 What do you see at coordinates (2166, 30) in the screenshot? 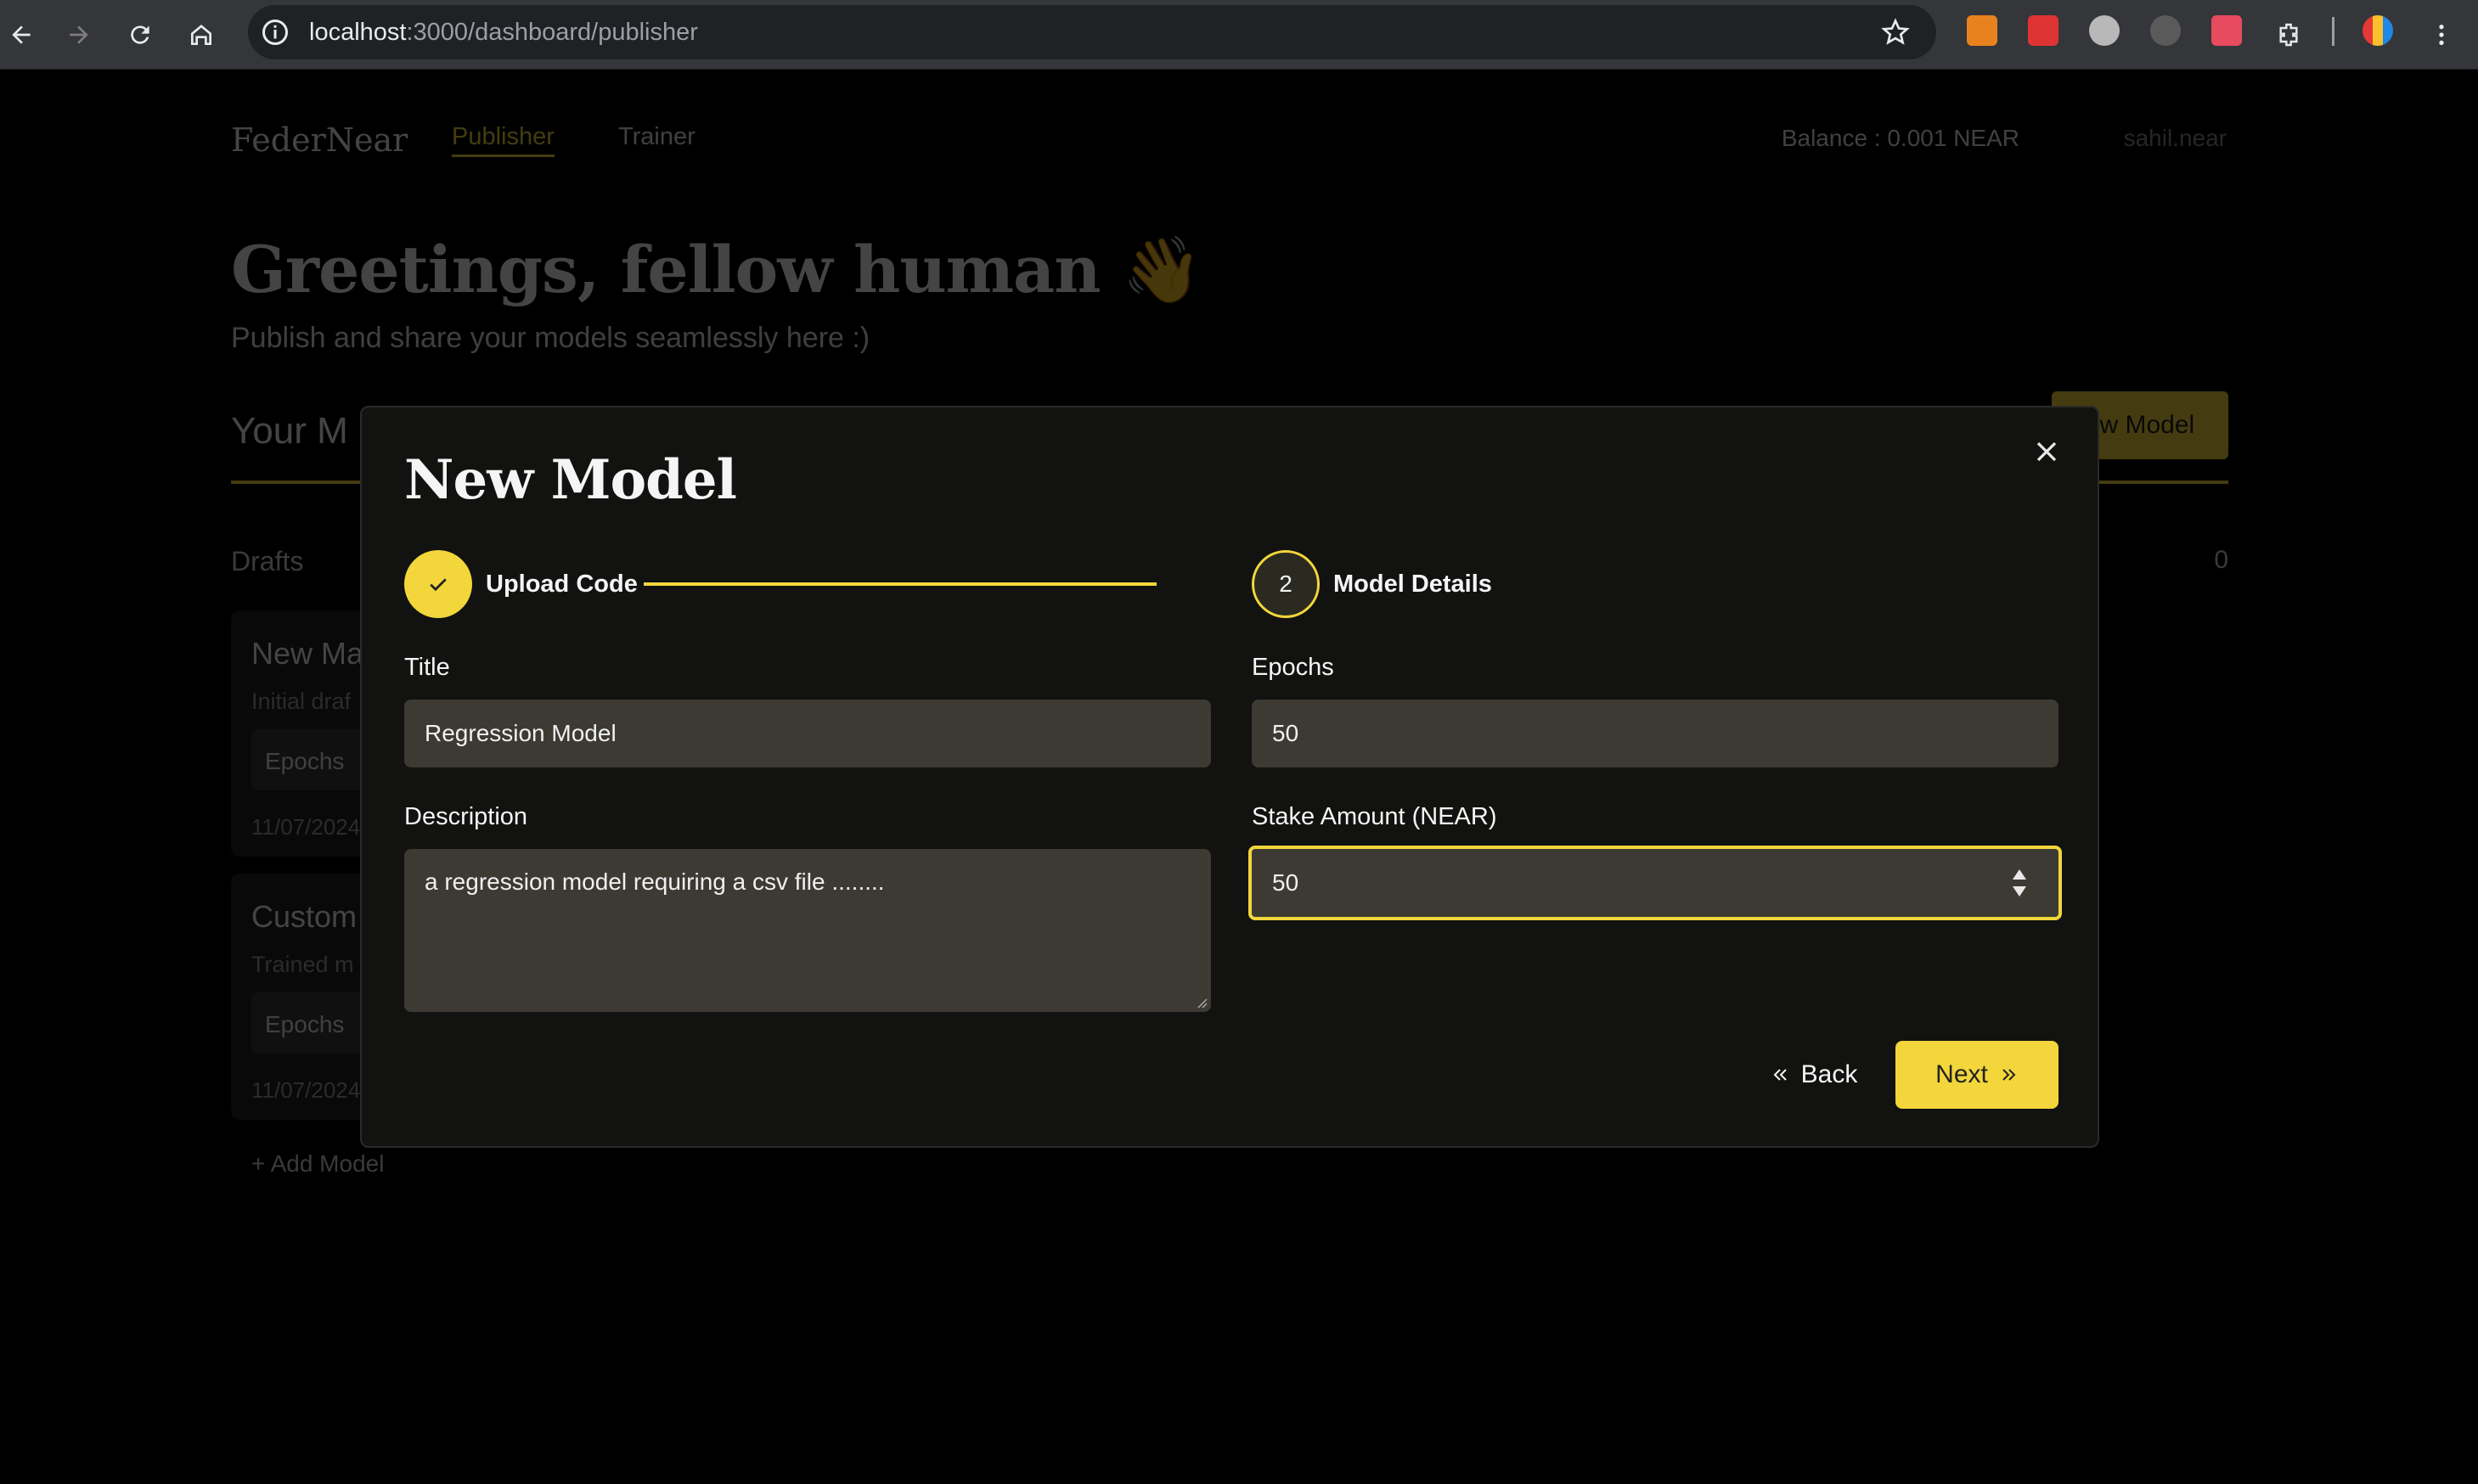
I see `bug-extension-icon` at bounding box center [2166, 30].